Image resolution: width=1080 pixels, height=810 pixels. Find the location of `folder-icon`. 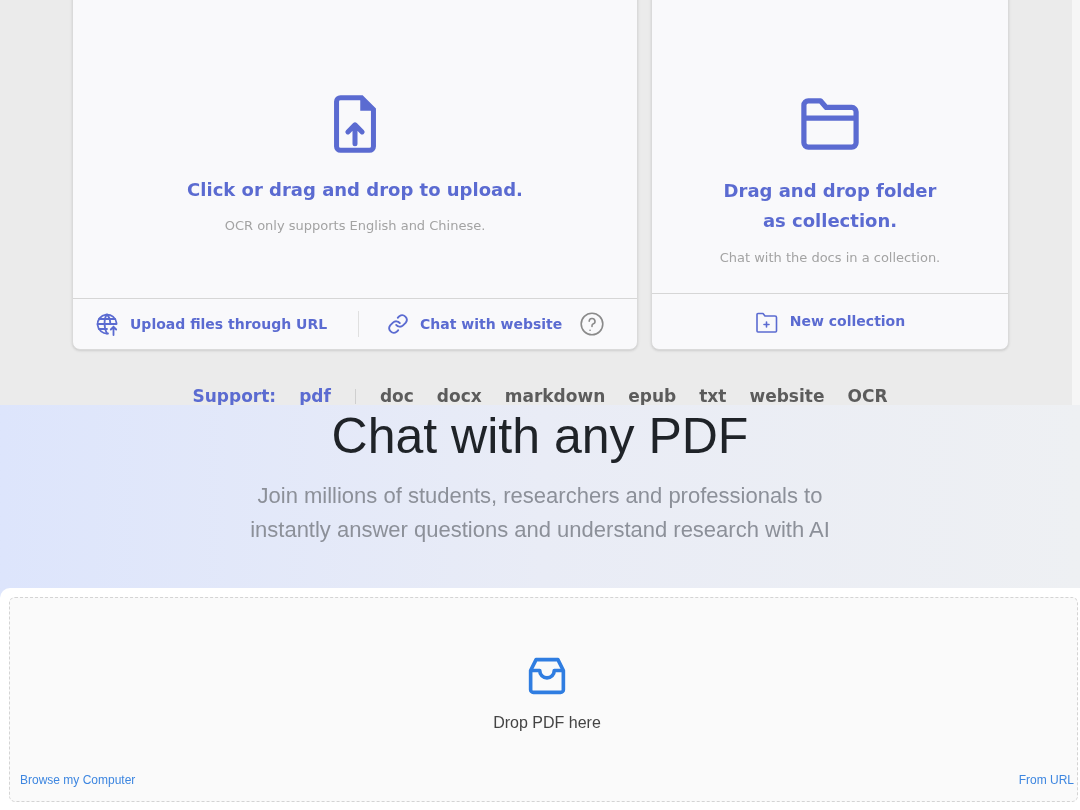

folder-icon is located at coordinates (830, 124).